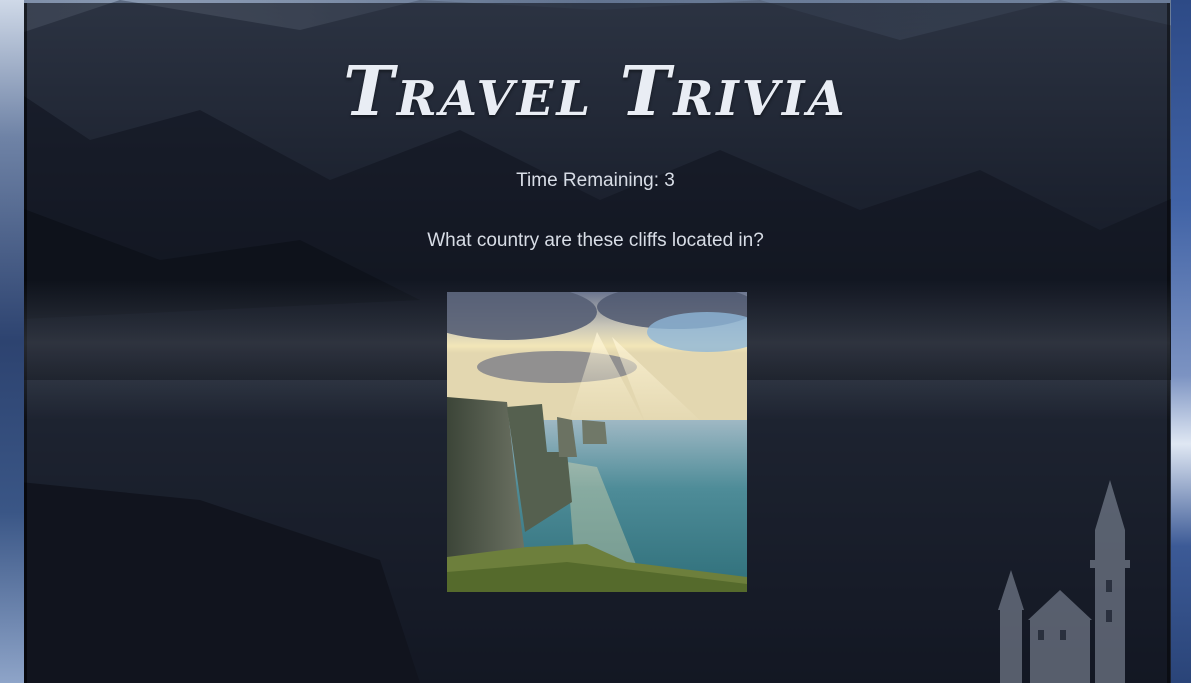 Image resolution: width=1191 pixels, height=683 pixels. Describe the element at coordinates (595, 91) in the screenshot. I see `page-title: Travel Trivia` at that location.